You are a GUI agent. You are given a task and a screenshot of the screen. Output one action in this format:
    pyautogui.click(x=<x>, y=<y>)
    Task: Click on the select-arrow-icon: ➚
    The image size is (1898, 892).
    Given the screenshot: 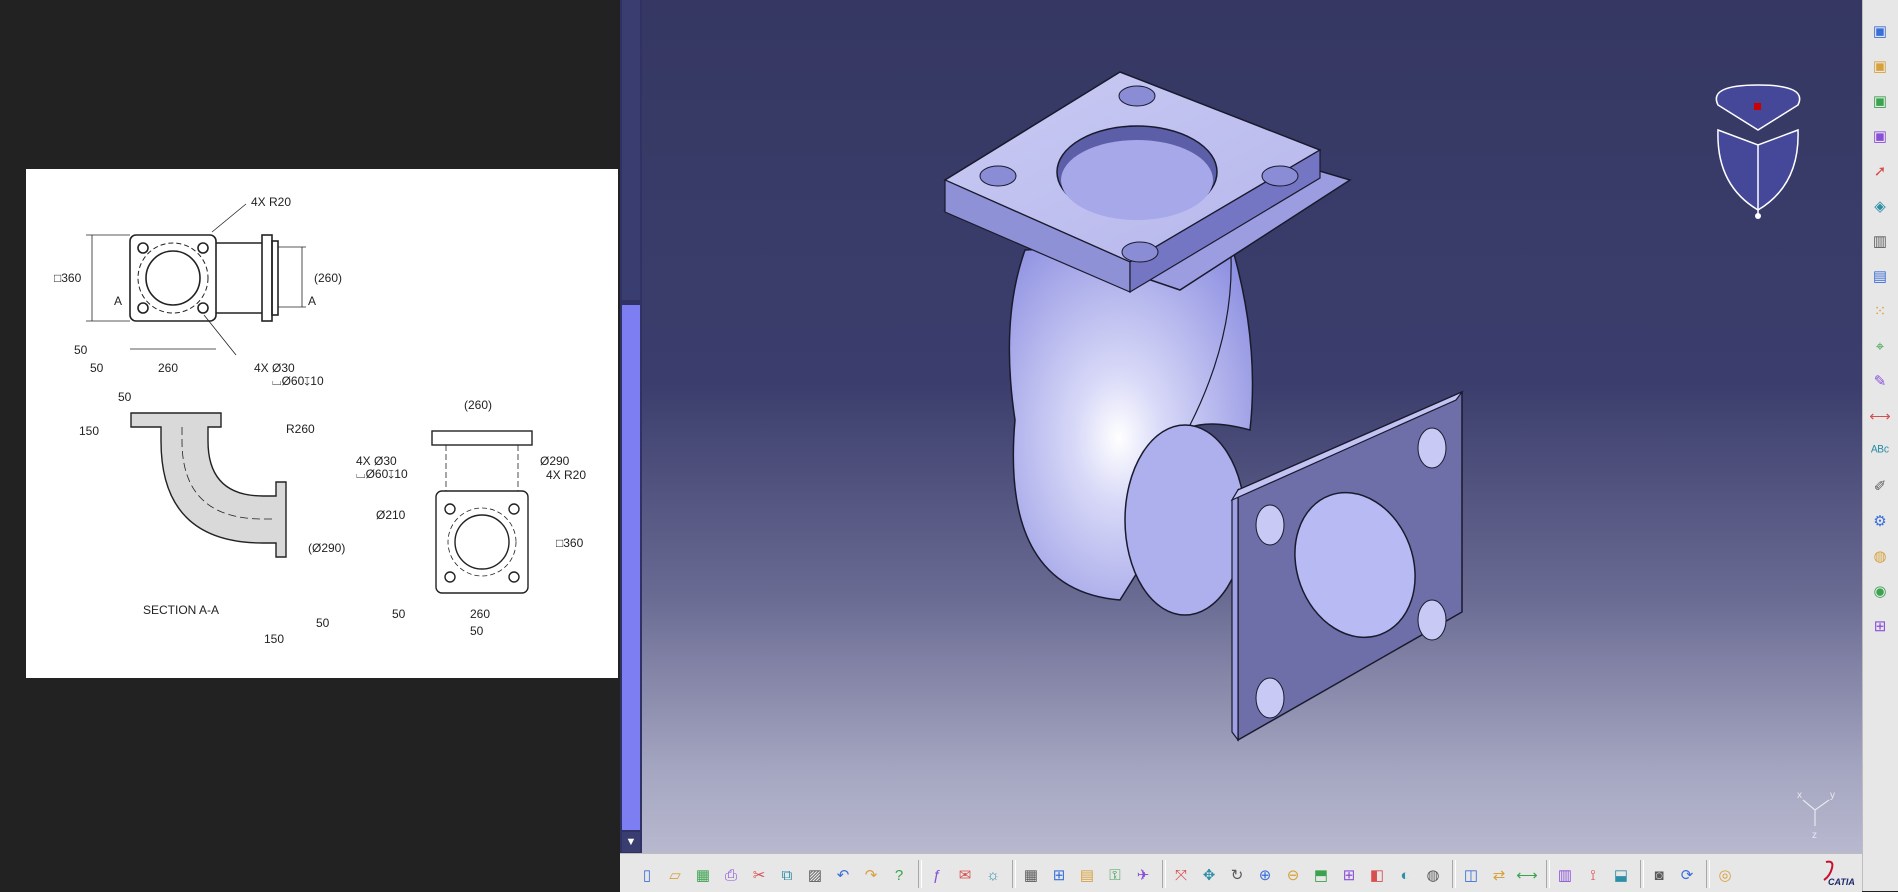 What is the action you would take?
    pyautogui.click(x=1880, y=171)
    